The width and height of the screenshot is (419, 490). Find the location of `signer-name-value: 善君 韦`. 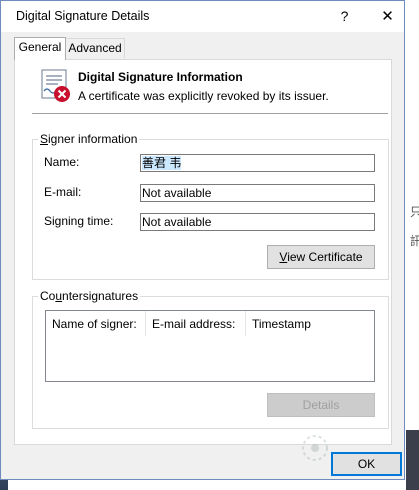

signer-name-value: 善君 韦 is located at coordinates (162, 163).